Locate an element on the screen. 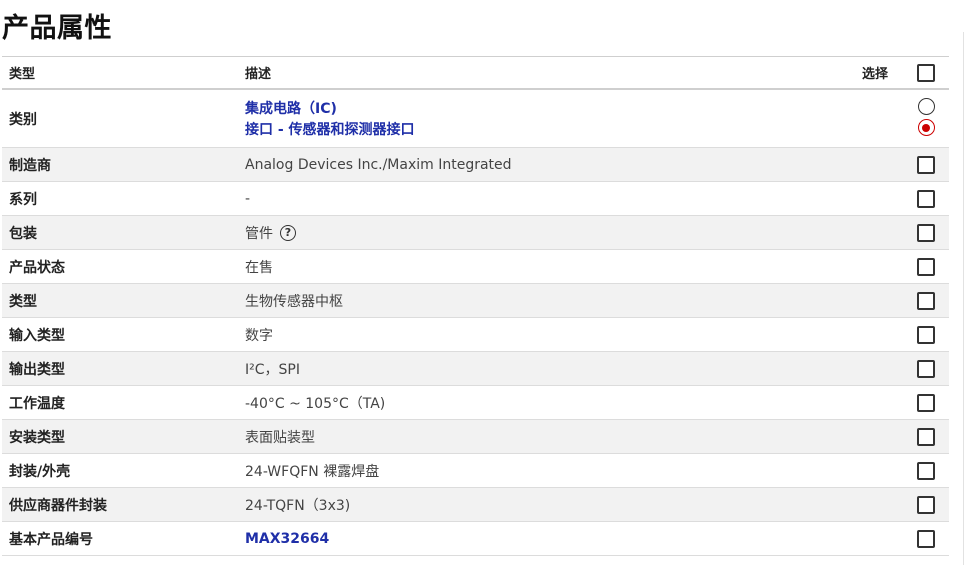 This screenshot has height=565, width=967. table-row-category: 类别 集成电路（IC) 接口 - 传感器和探测器接口 is located at coordinates (475, 119).